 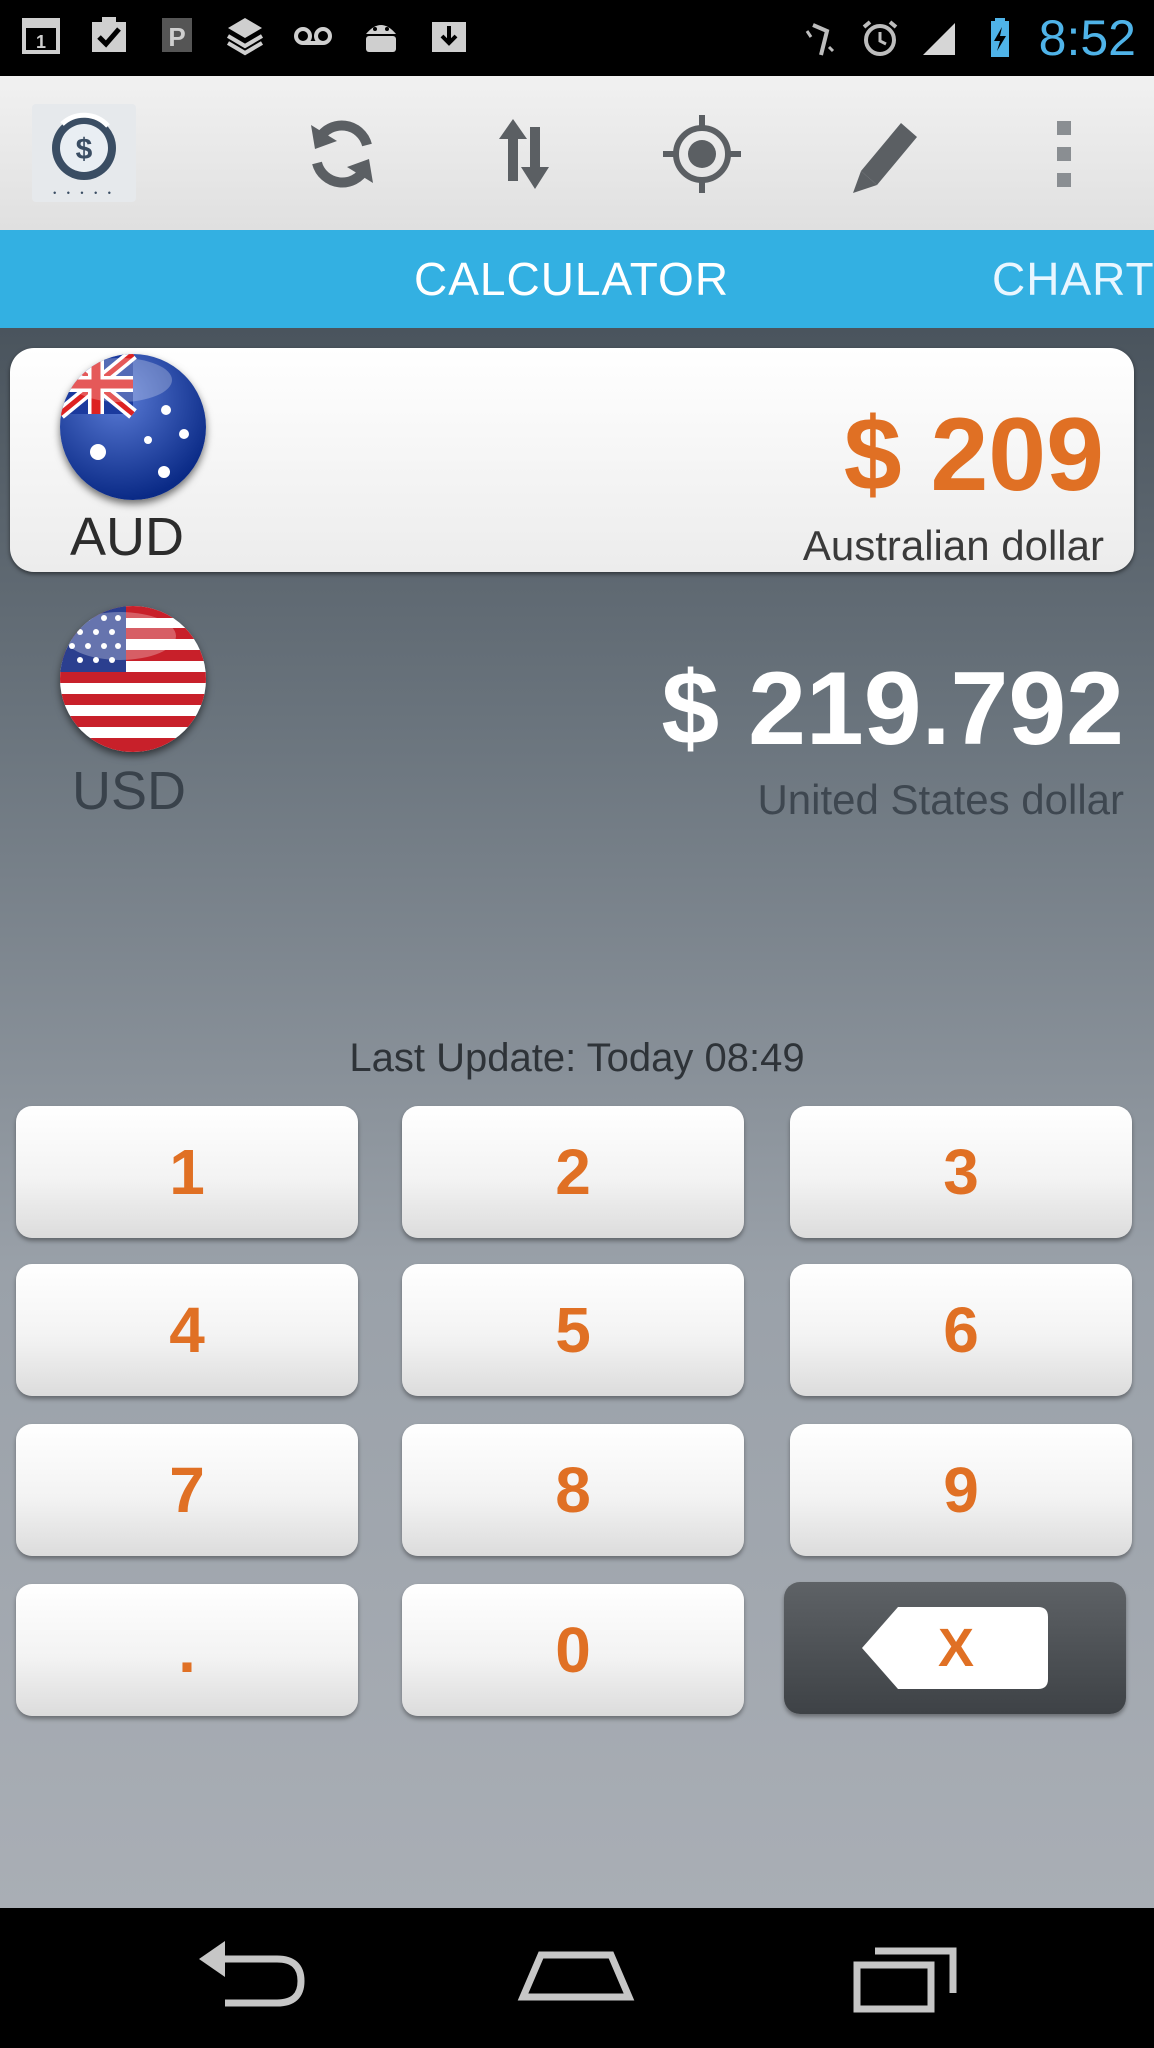 I want to click on delete-key-label: X, so click(x=956, y=1648).